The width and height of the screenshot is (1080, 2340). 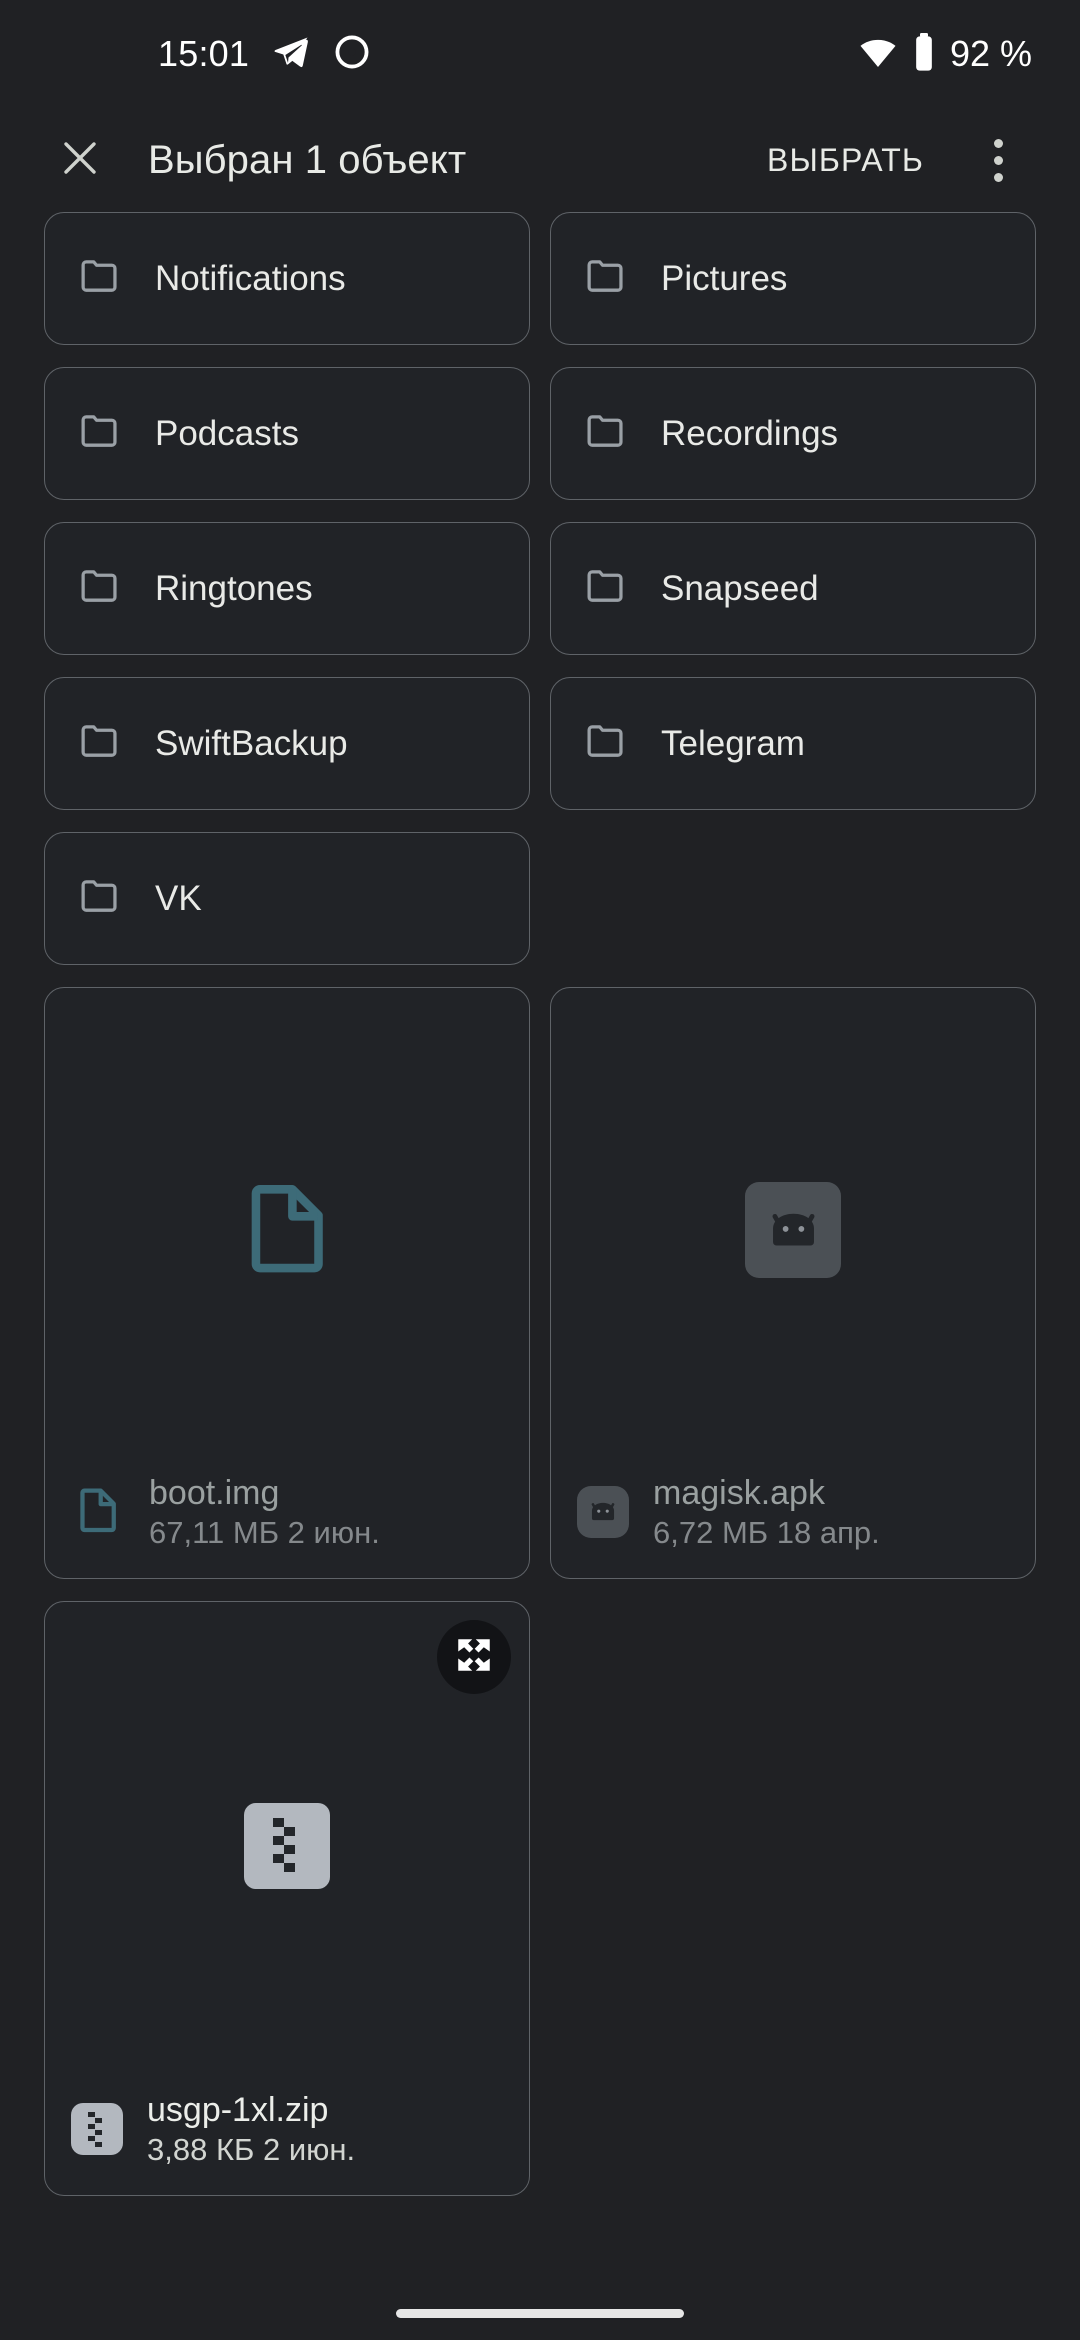 I want to click on more-vertical-icon, so click(x=998, y=143).